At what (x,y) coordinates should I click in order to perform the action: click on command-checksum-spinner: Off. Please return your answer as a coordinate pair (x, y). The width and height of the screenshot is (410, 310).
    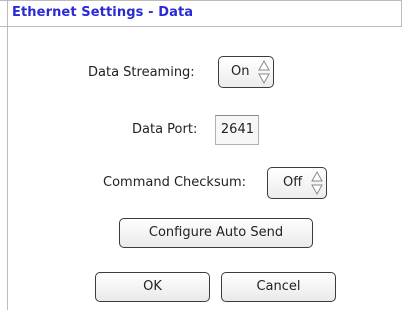
    Looking at the image, I should click on (297, 183).